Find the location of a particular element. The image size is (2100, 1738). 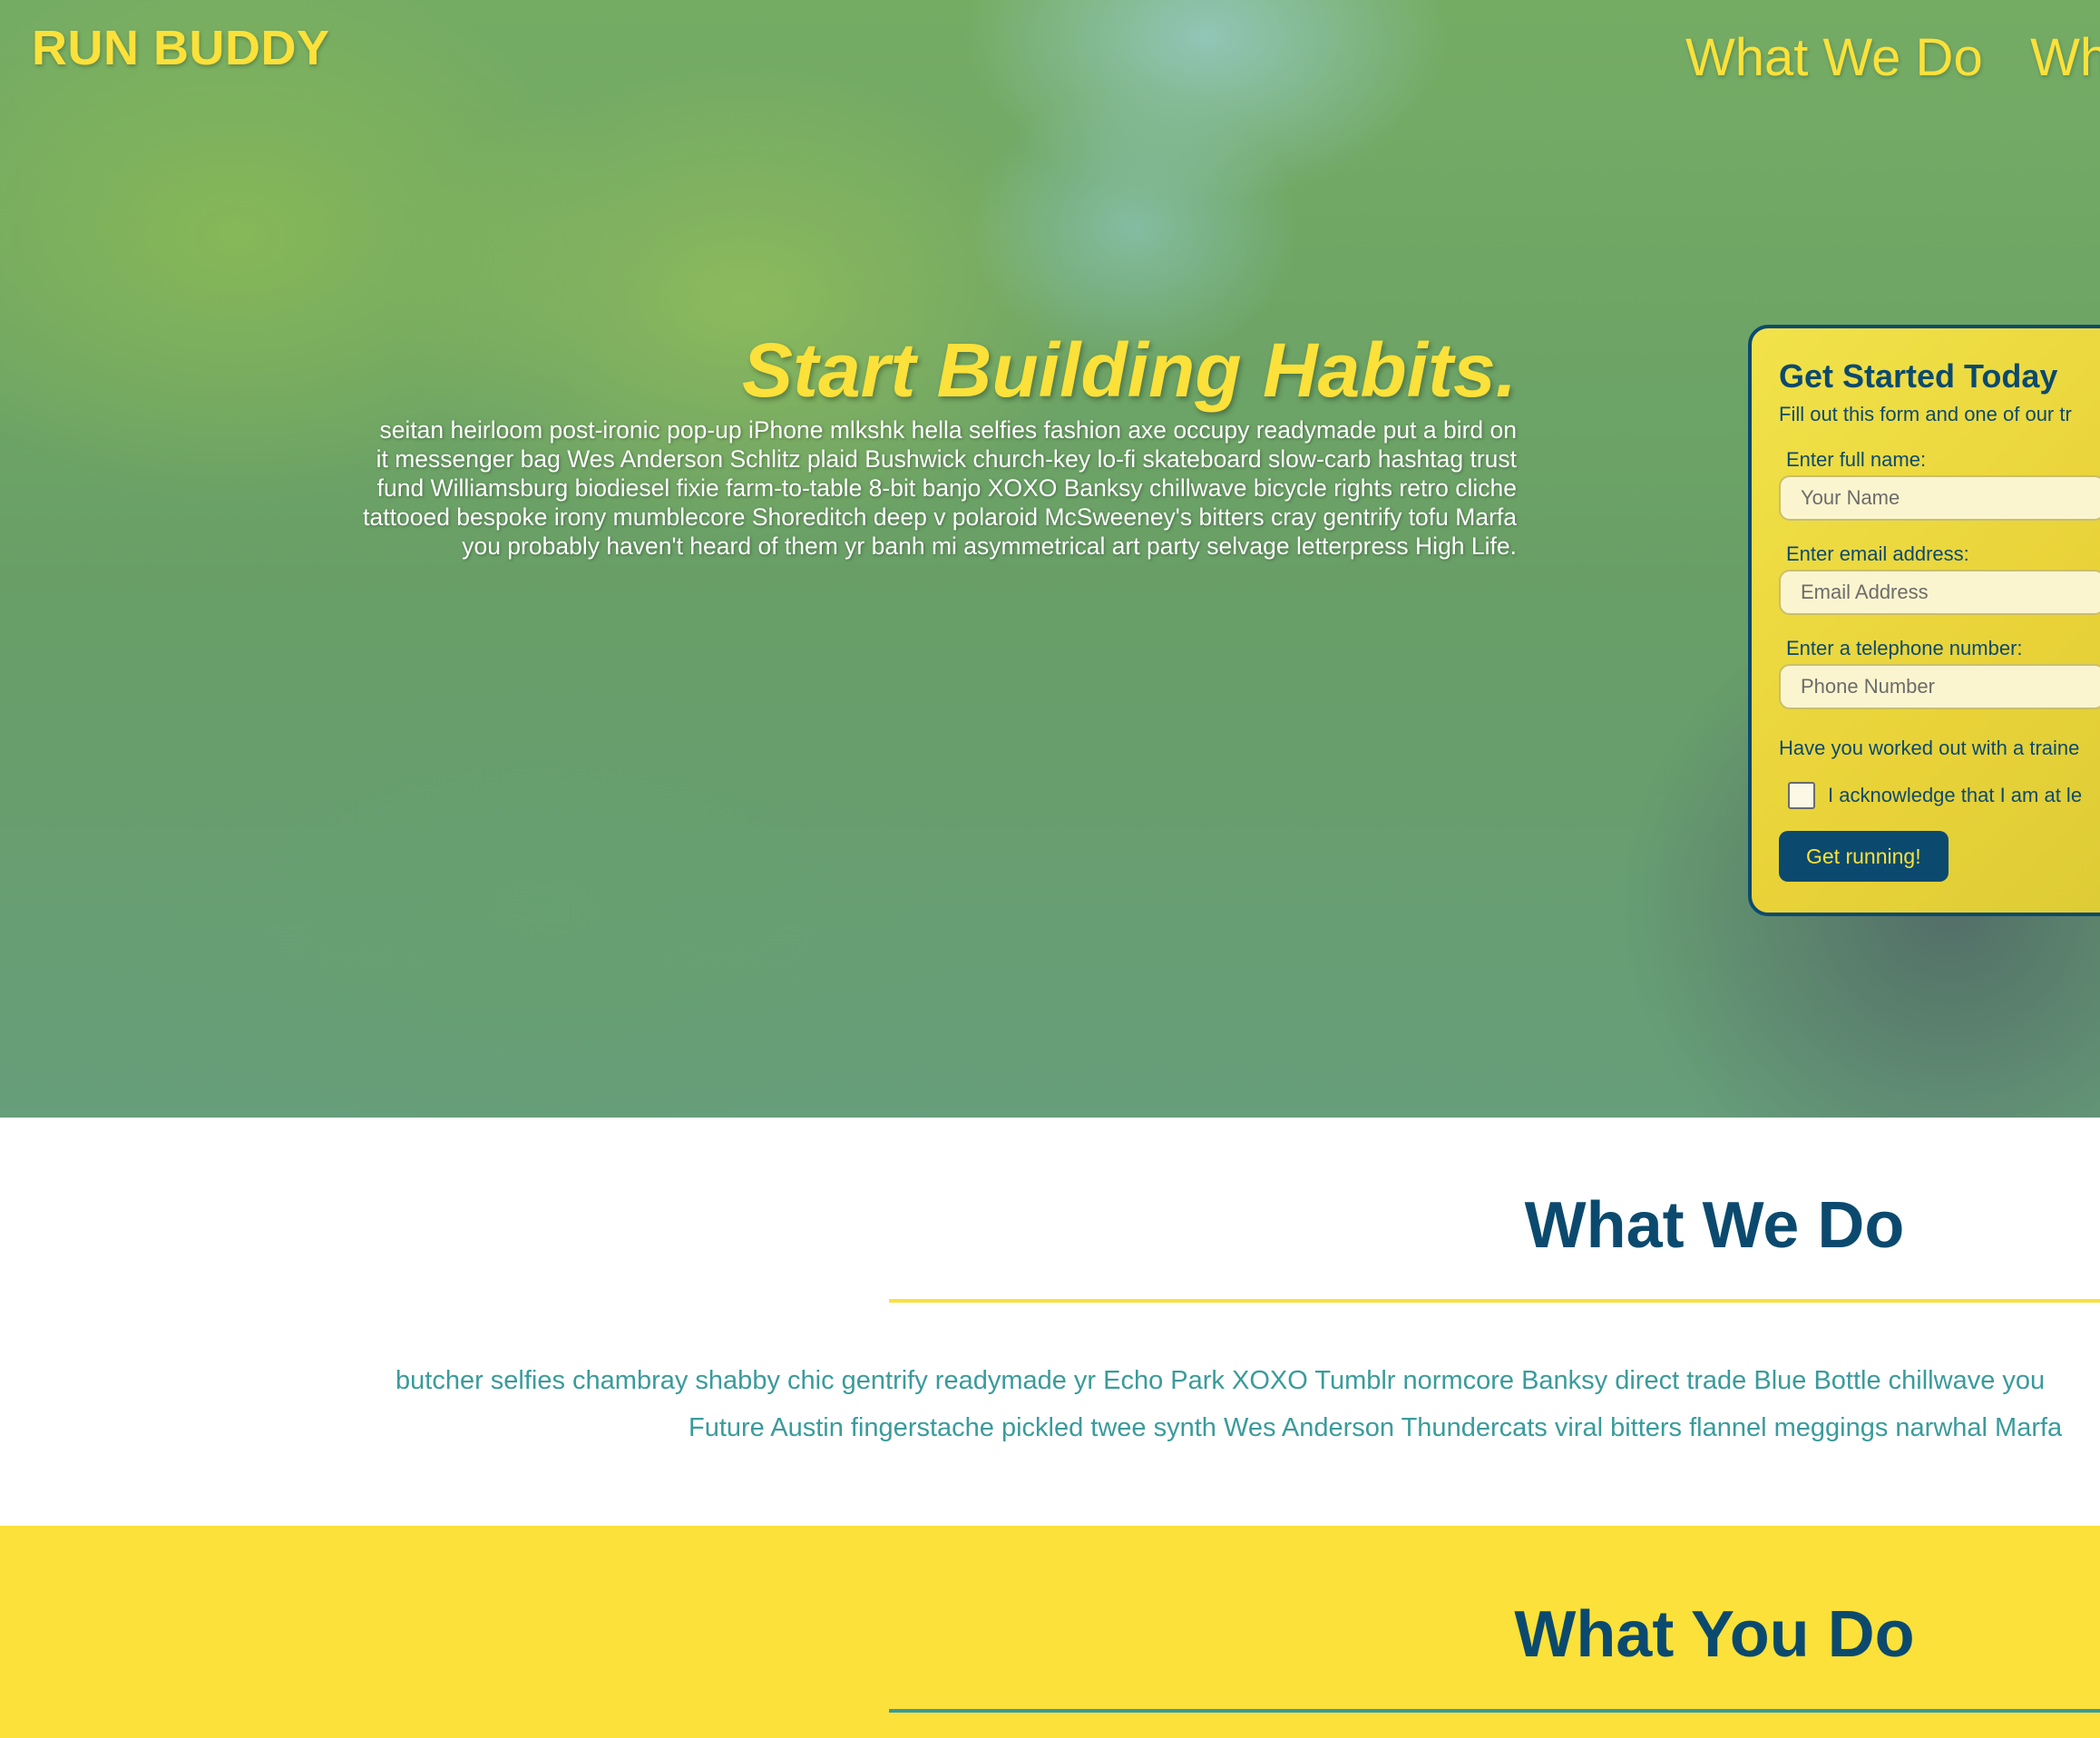

acknowledge-checkbox is located at coordinates (1802, 795).